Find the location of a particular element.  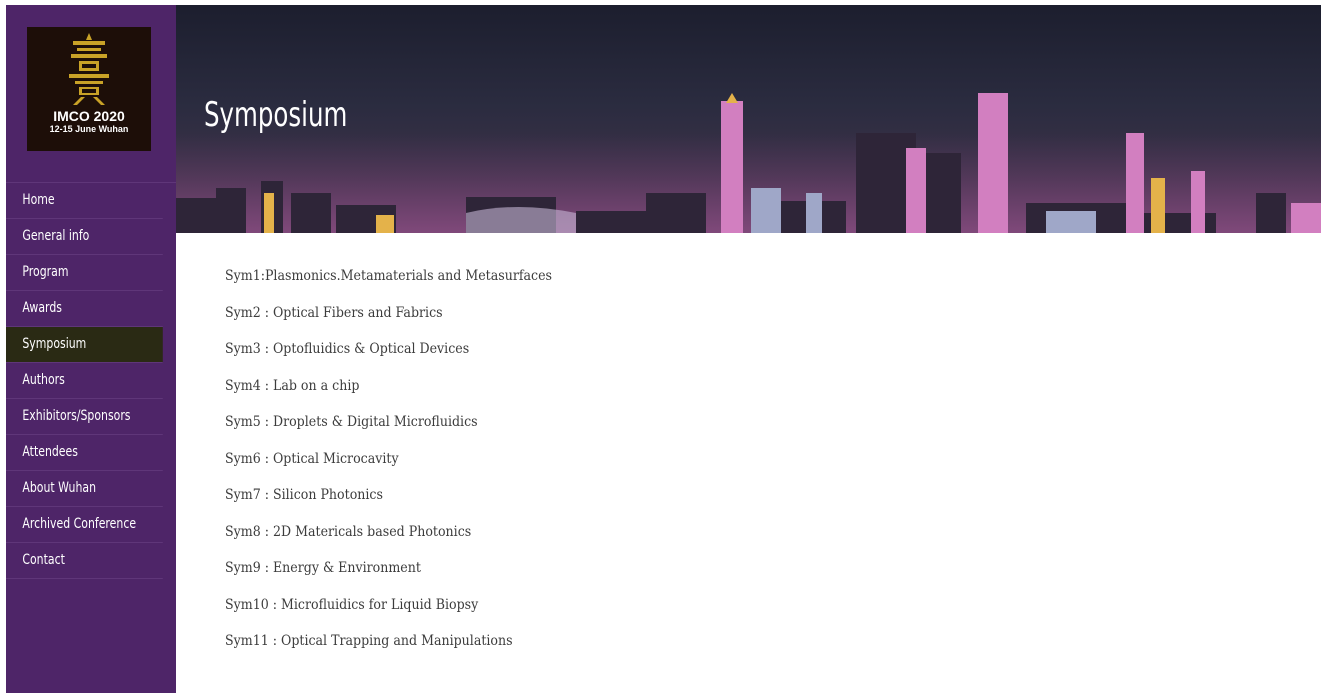

page-title: Symposium is located at coordinates (276, 115).